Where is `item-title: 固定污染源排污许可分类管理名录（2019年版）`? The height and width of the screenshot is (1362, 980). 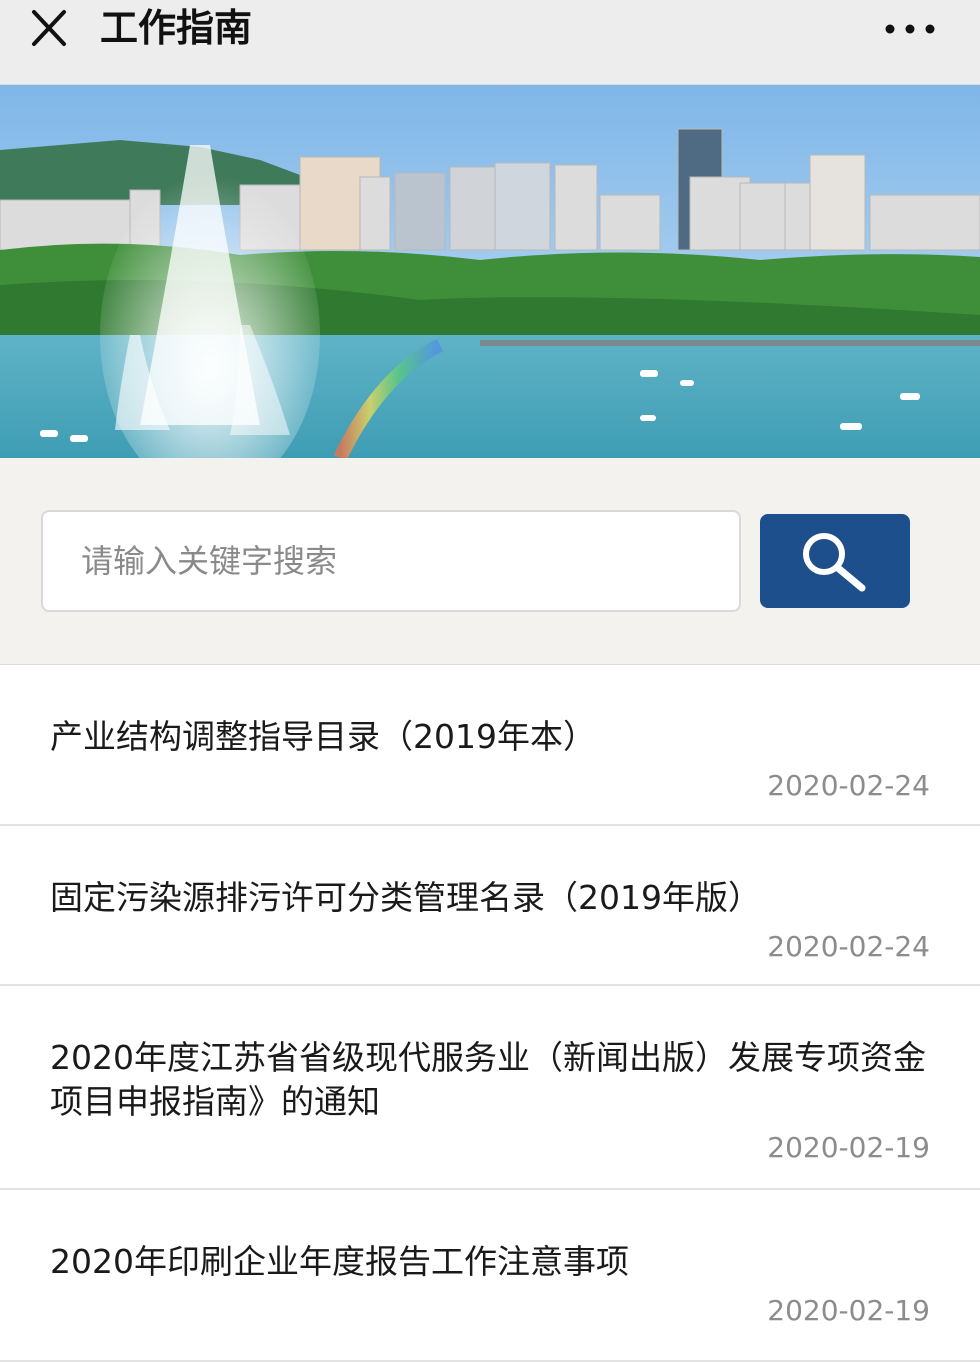
item-title: 固定污染源排污许可分类管理名录（2019年版） is located at coordinates (405, 897).